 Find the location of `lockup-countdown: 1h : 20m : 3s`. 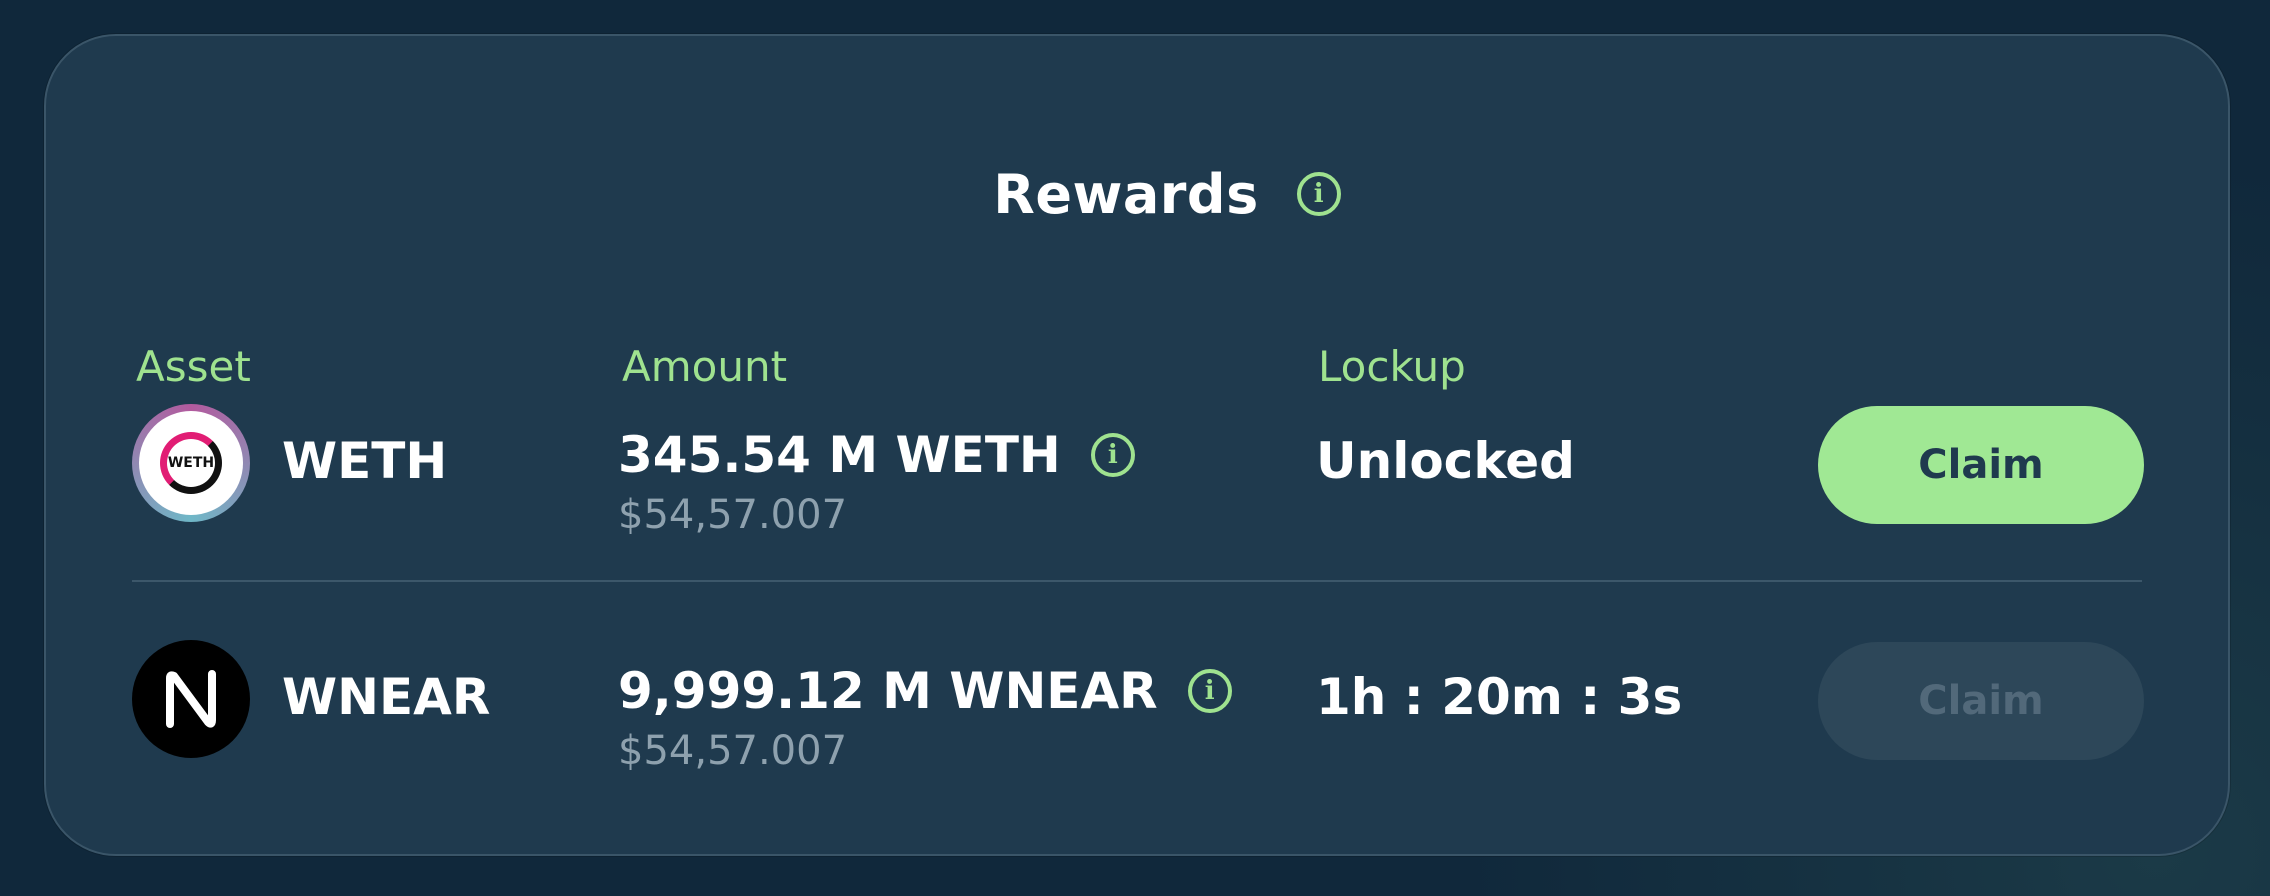

lockup-countdown: 1h : 20m : 3s is located at coordinates (1499, 697).